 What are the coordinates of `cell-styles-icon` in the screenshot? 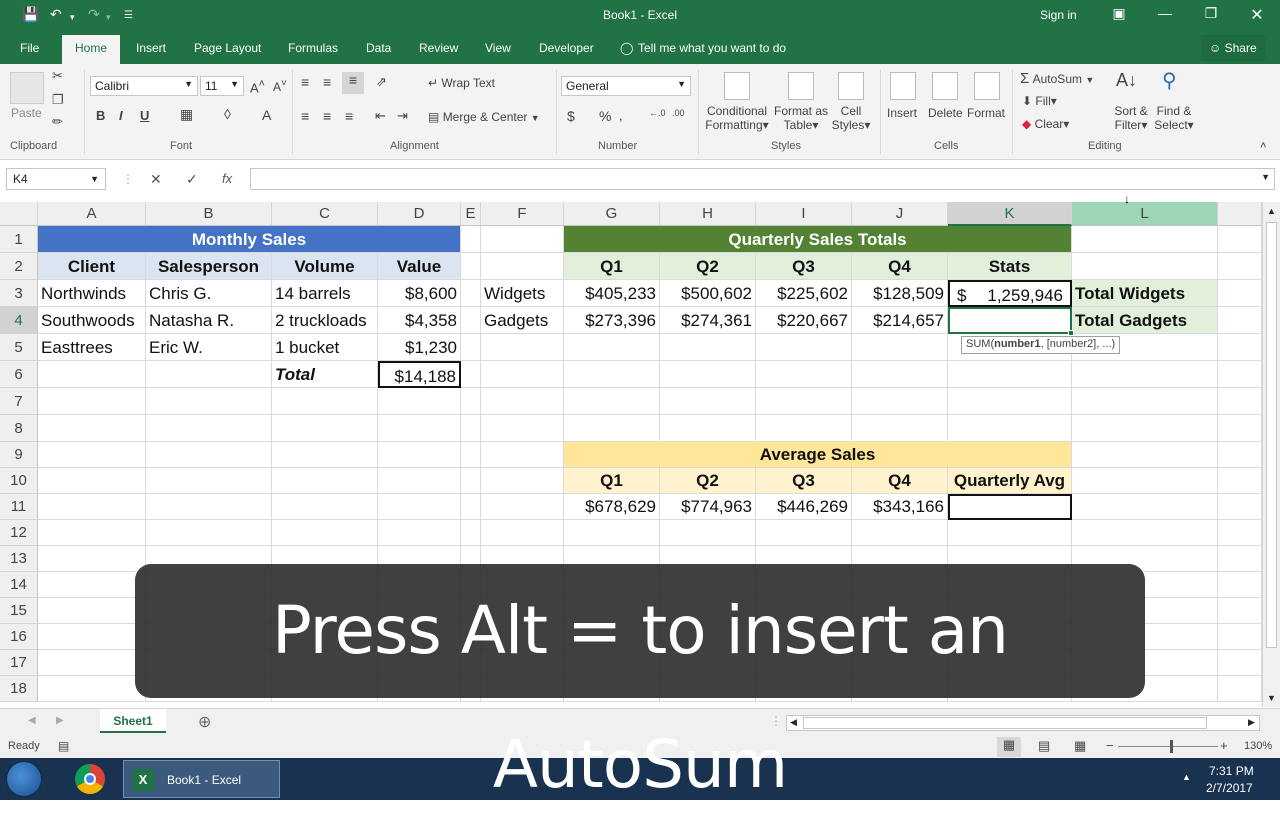 It's located at (851, 86).